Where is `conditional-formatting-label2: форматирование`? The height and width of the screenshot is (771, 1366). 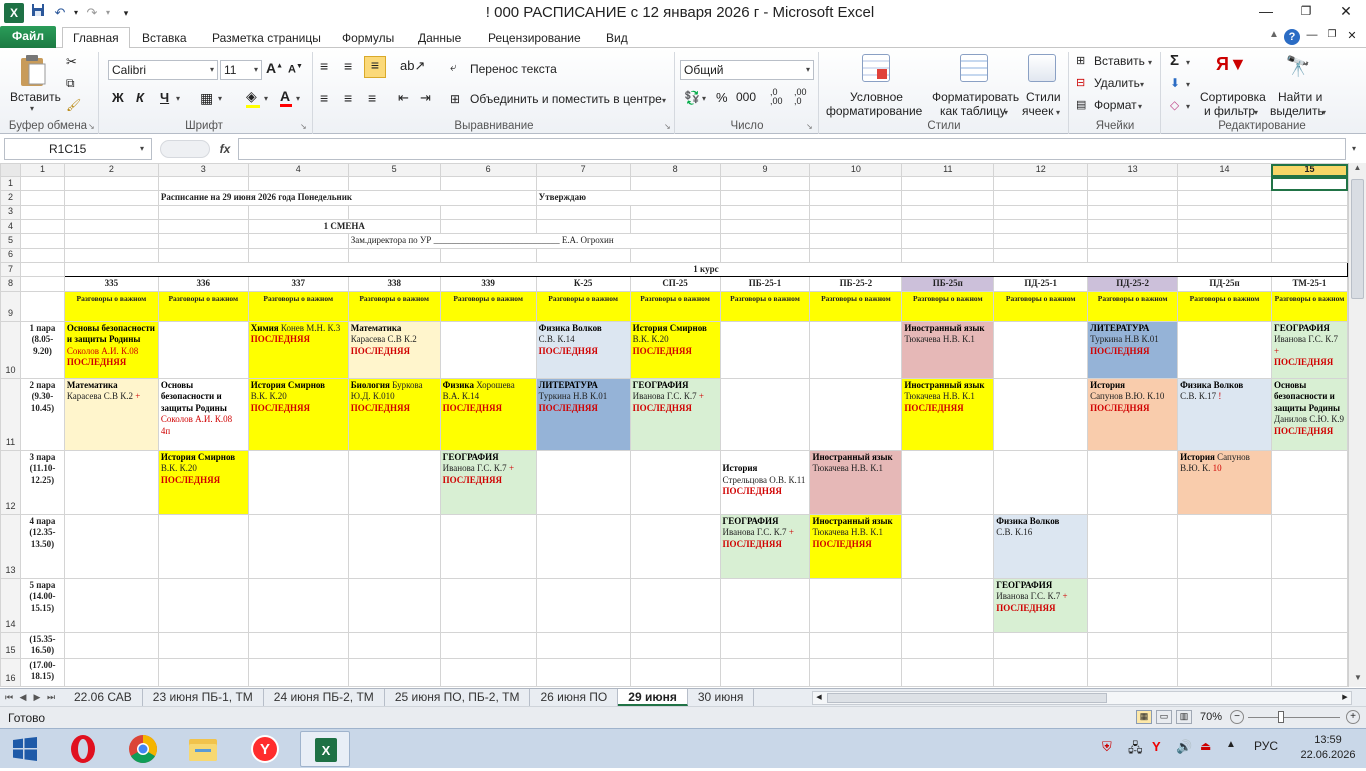 conditional-formatting-label2: форматирование is located at coordinates (874, 111).